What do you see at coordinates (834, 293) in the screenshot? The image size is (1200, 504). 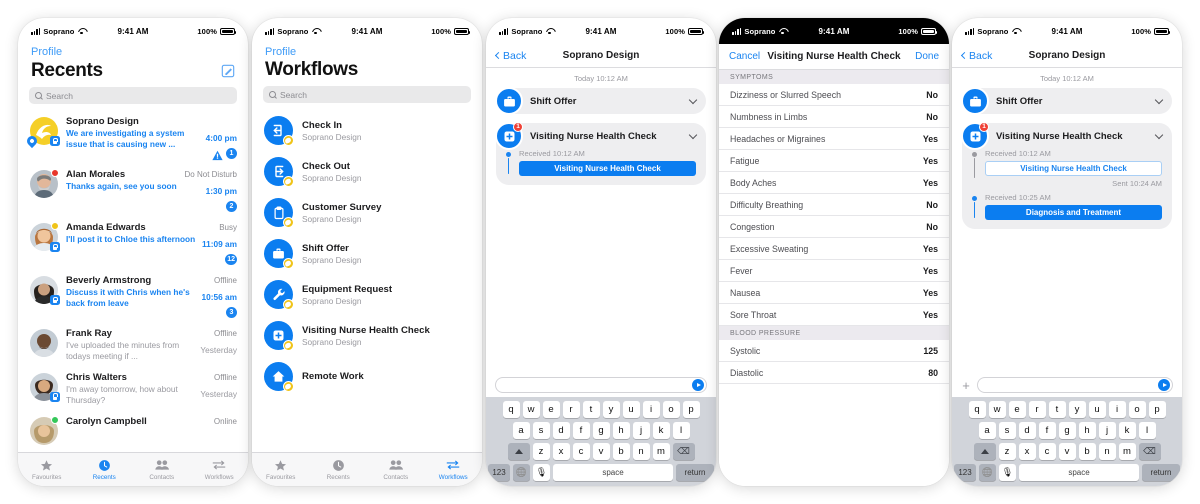 I see `form-row: Nausea Yes` at bounding box center [834, 293].